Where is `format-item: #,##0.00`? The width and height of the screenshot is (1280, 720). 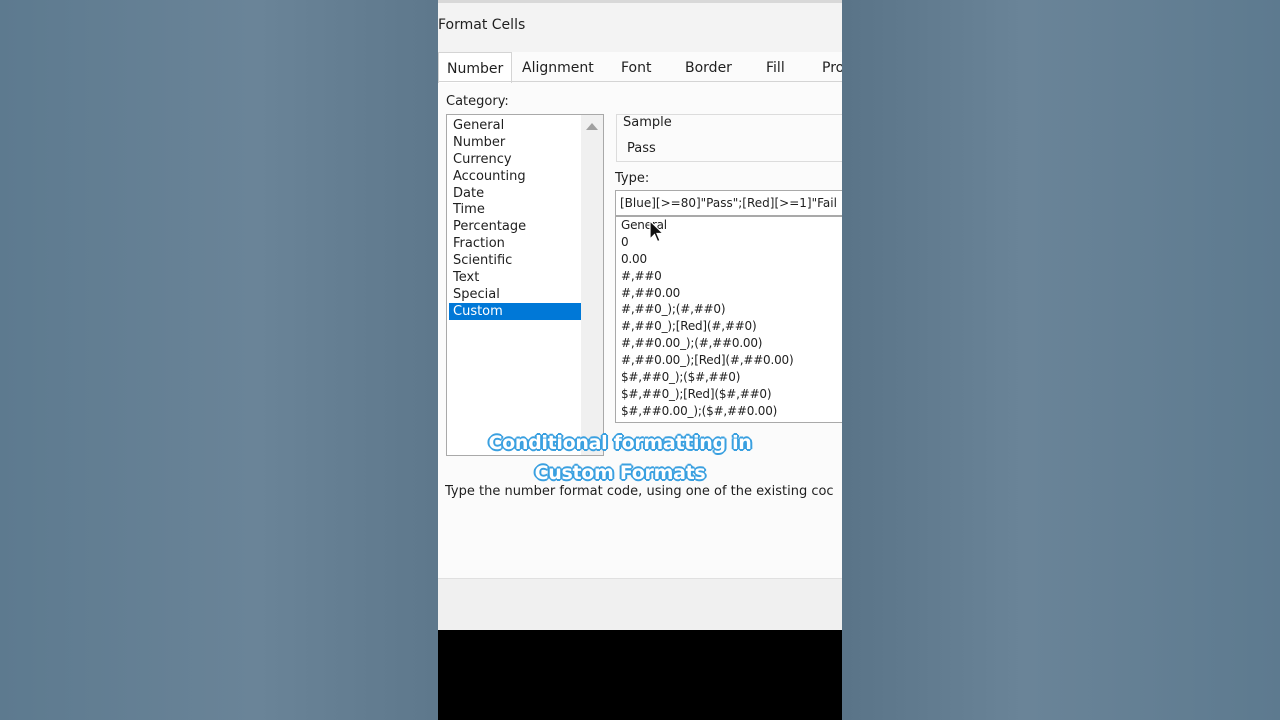
format-item: #,##0.00 is located at coordinates (729, 293).